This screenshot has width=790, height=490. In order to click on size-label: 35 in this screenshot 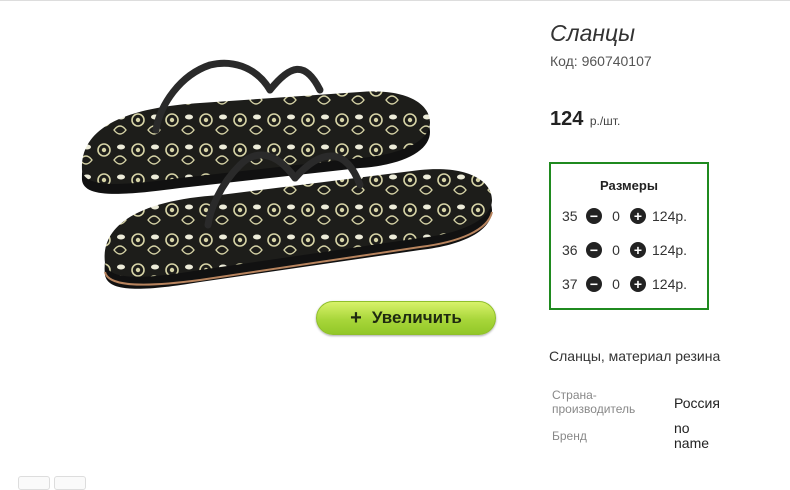, I will do `click(570, 216)`.